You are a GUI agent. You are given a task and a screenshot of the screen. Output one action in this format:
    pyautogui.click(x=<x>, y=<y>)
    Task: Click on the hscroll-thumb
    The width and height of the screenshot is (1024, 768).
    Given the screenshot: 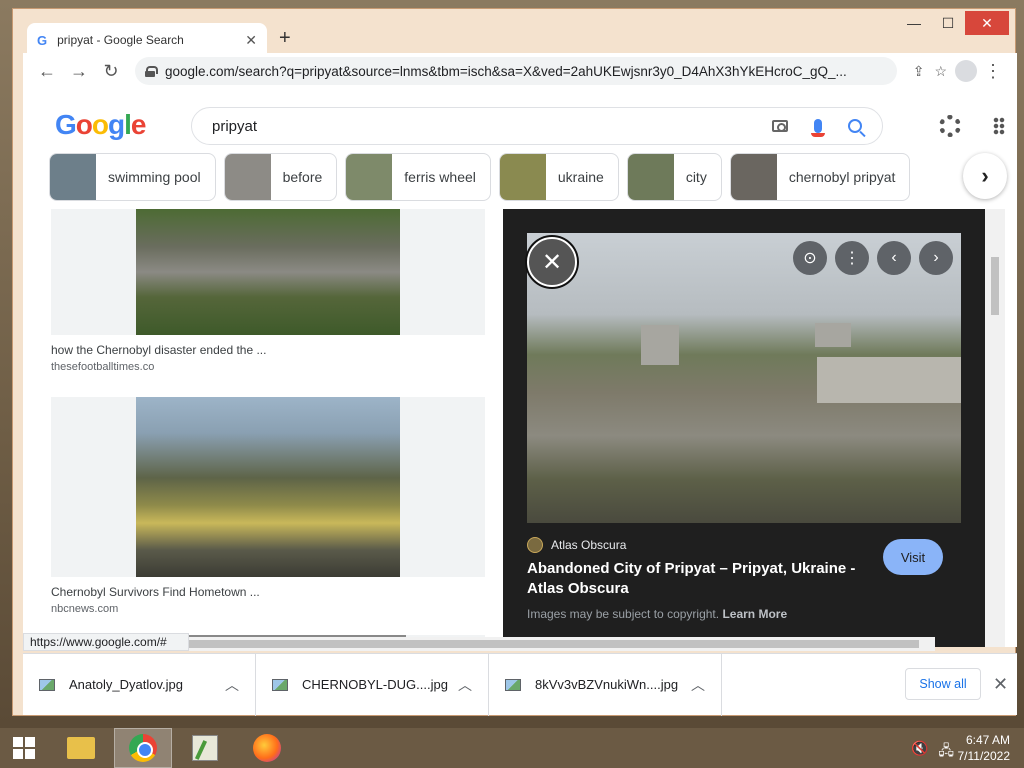 What is the action you would take?
    pyautogui.click(x=554, y=644)
    